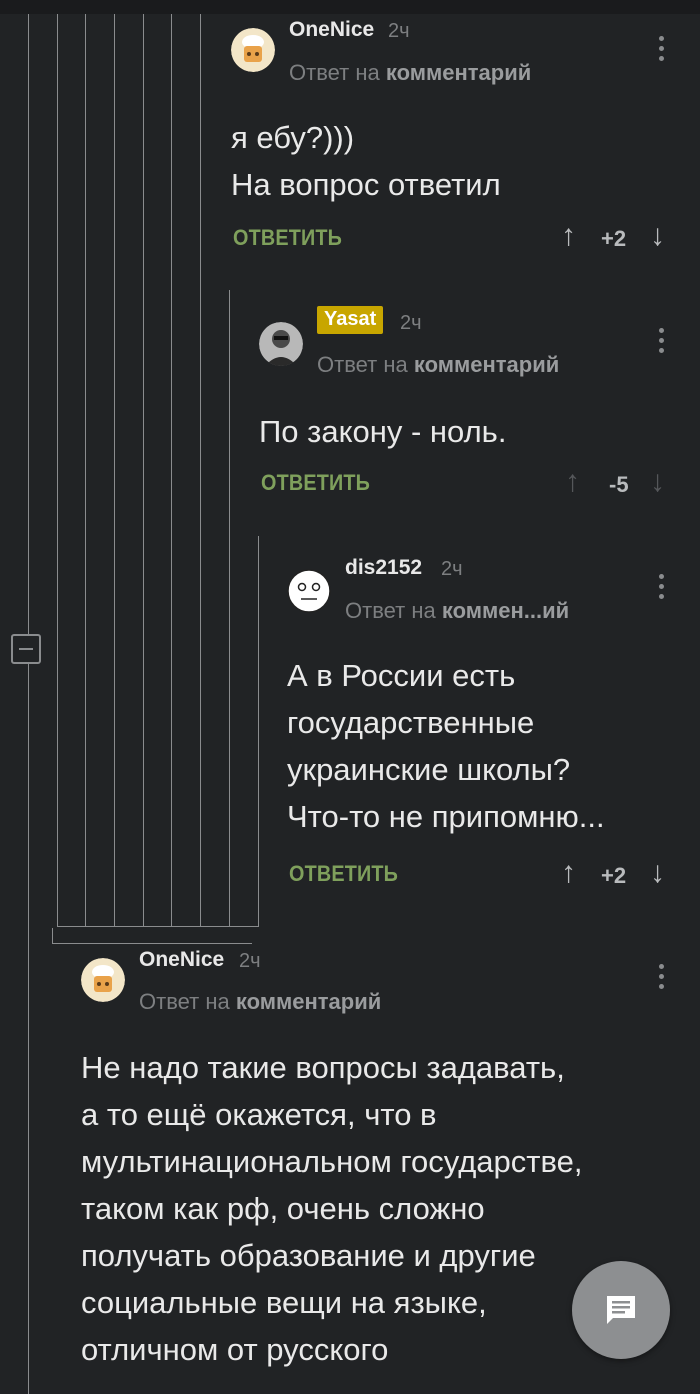 This screenshot has width=700, height=1394. I want to click on comment-text: По закону - ноль., so click(383, 431).